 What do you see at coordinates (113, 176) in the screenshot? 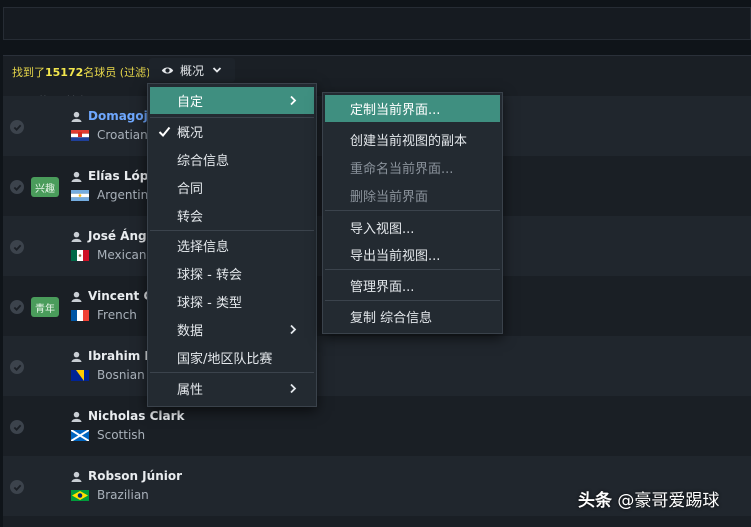
I see `player-name: Elías Lópe` at bounding box center [113, 176].